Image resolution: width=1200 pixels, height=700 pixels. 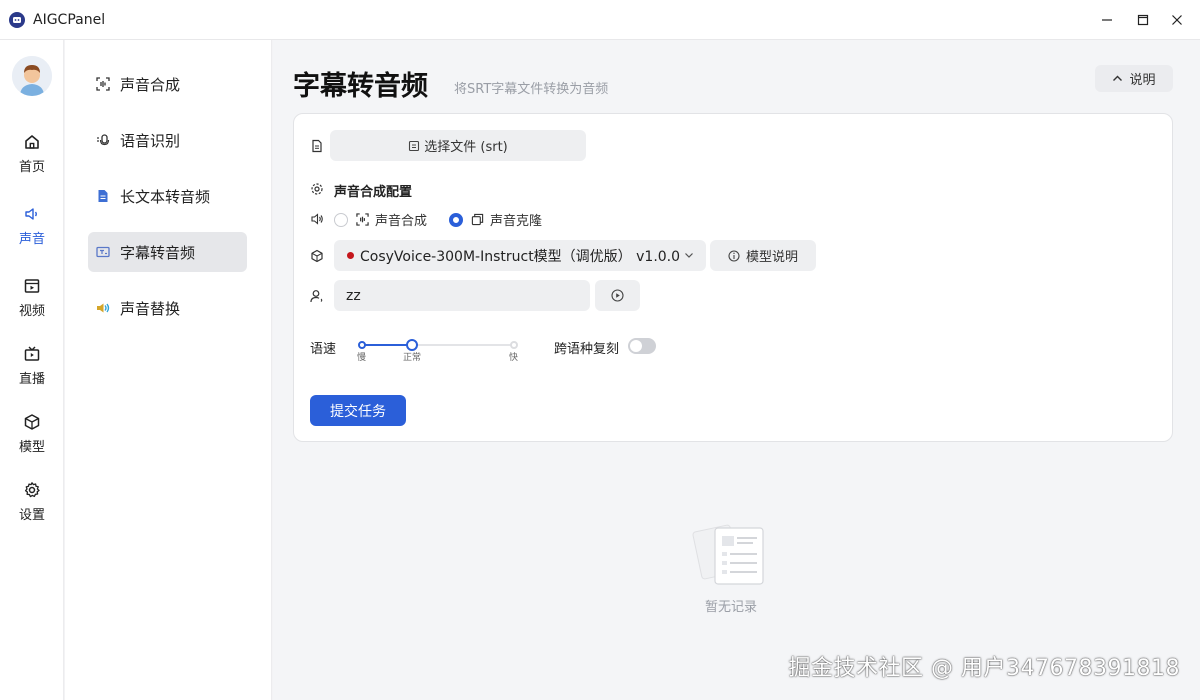 What do you see at coordinates (438, 345) in the screenshot?
I see `speed-slider` at bounding box center [438, 345].